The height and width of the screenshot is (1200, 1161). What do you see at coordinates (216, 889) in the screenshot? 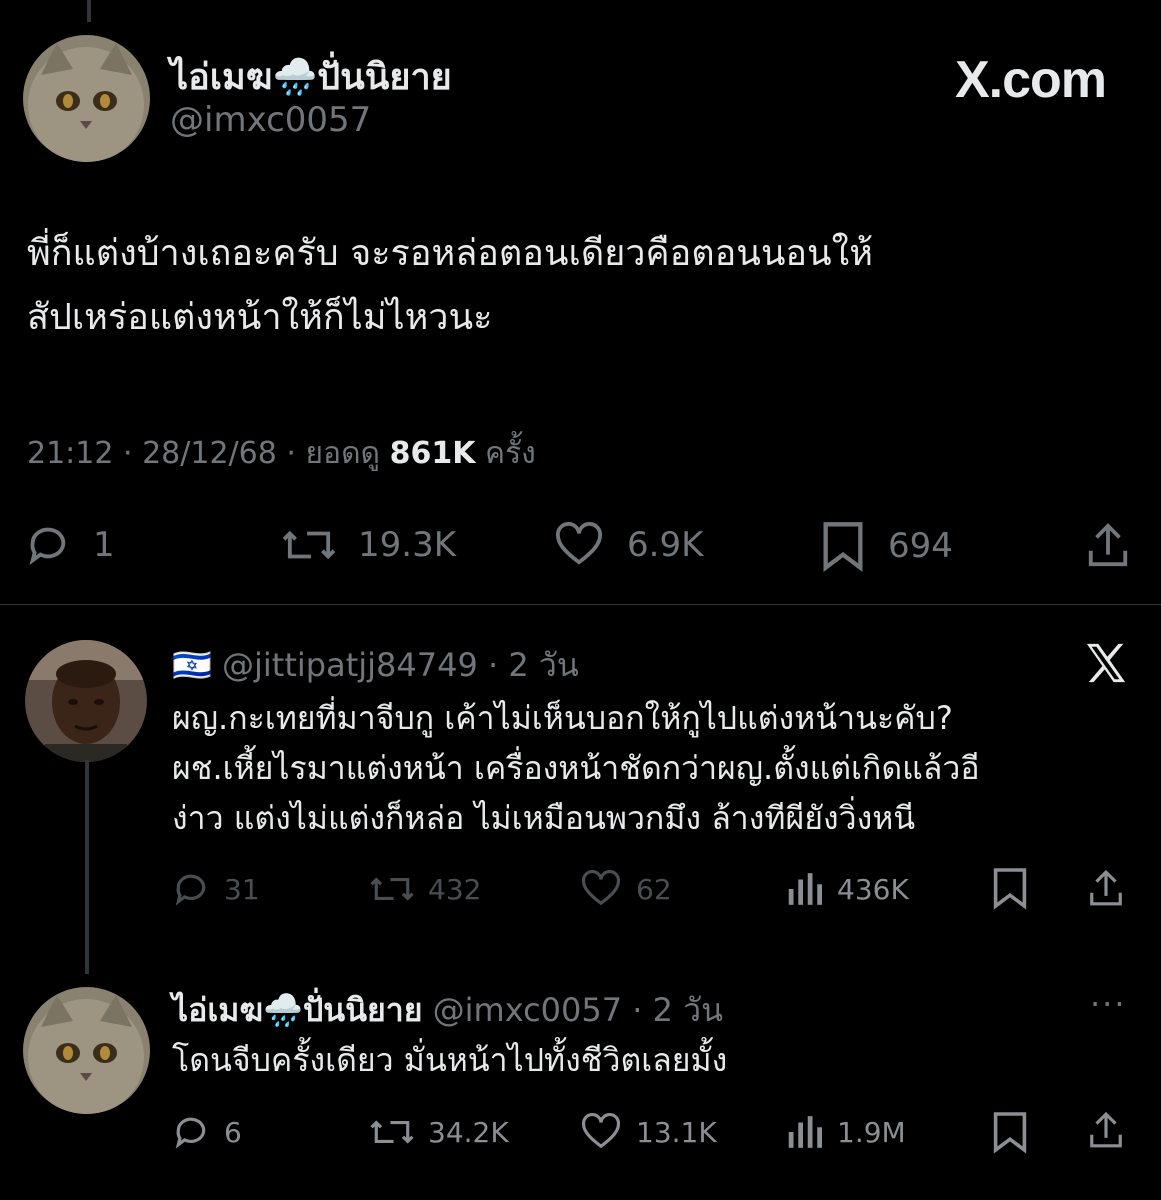
I see `reply-1-reply-button: 31` at bounding box center [216, 889].